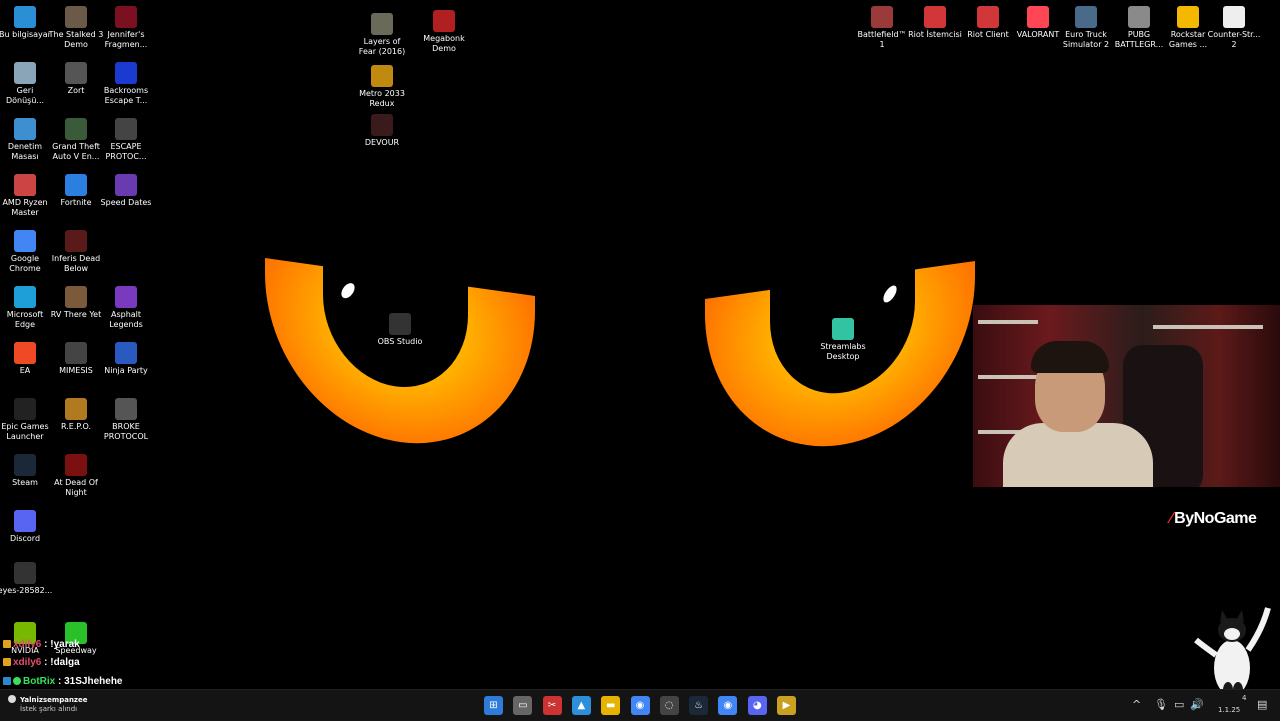 Image resolution: width=1280 pixels, height=721 pixels. What do you see at coordinates (382, 35) in the screenshot?
I see `desktop-shortcut: Layers of Fear (2016)` at bounding box center [382, 35].